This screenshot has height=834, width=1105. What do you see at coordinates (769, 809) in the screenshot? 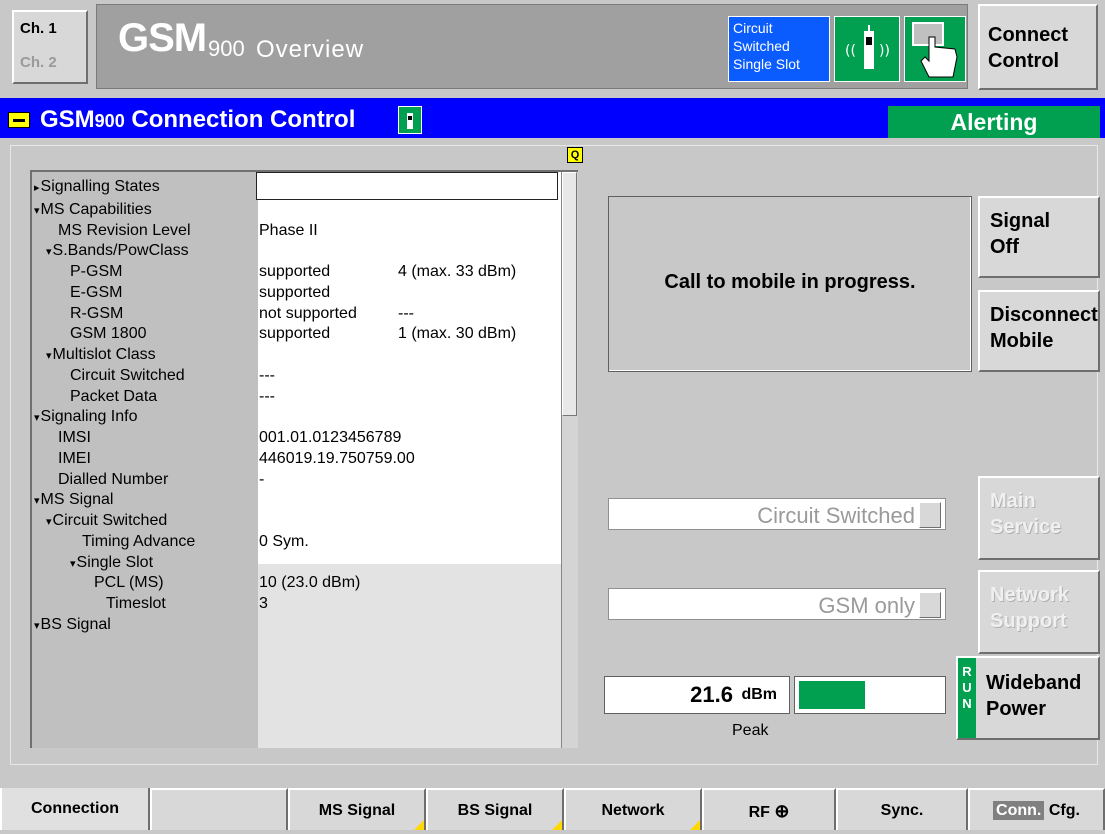
I see `tab-rf: RF ⊕` at bounding box center [769, 809].